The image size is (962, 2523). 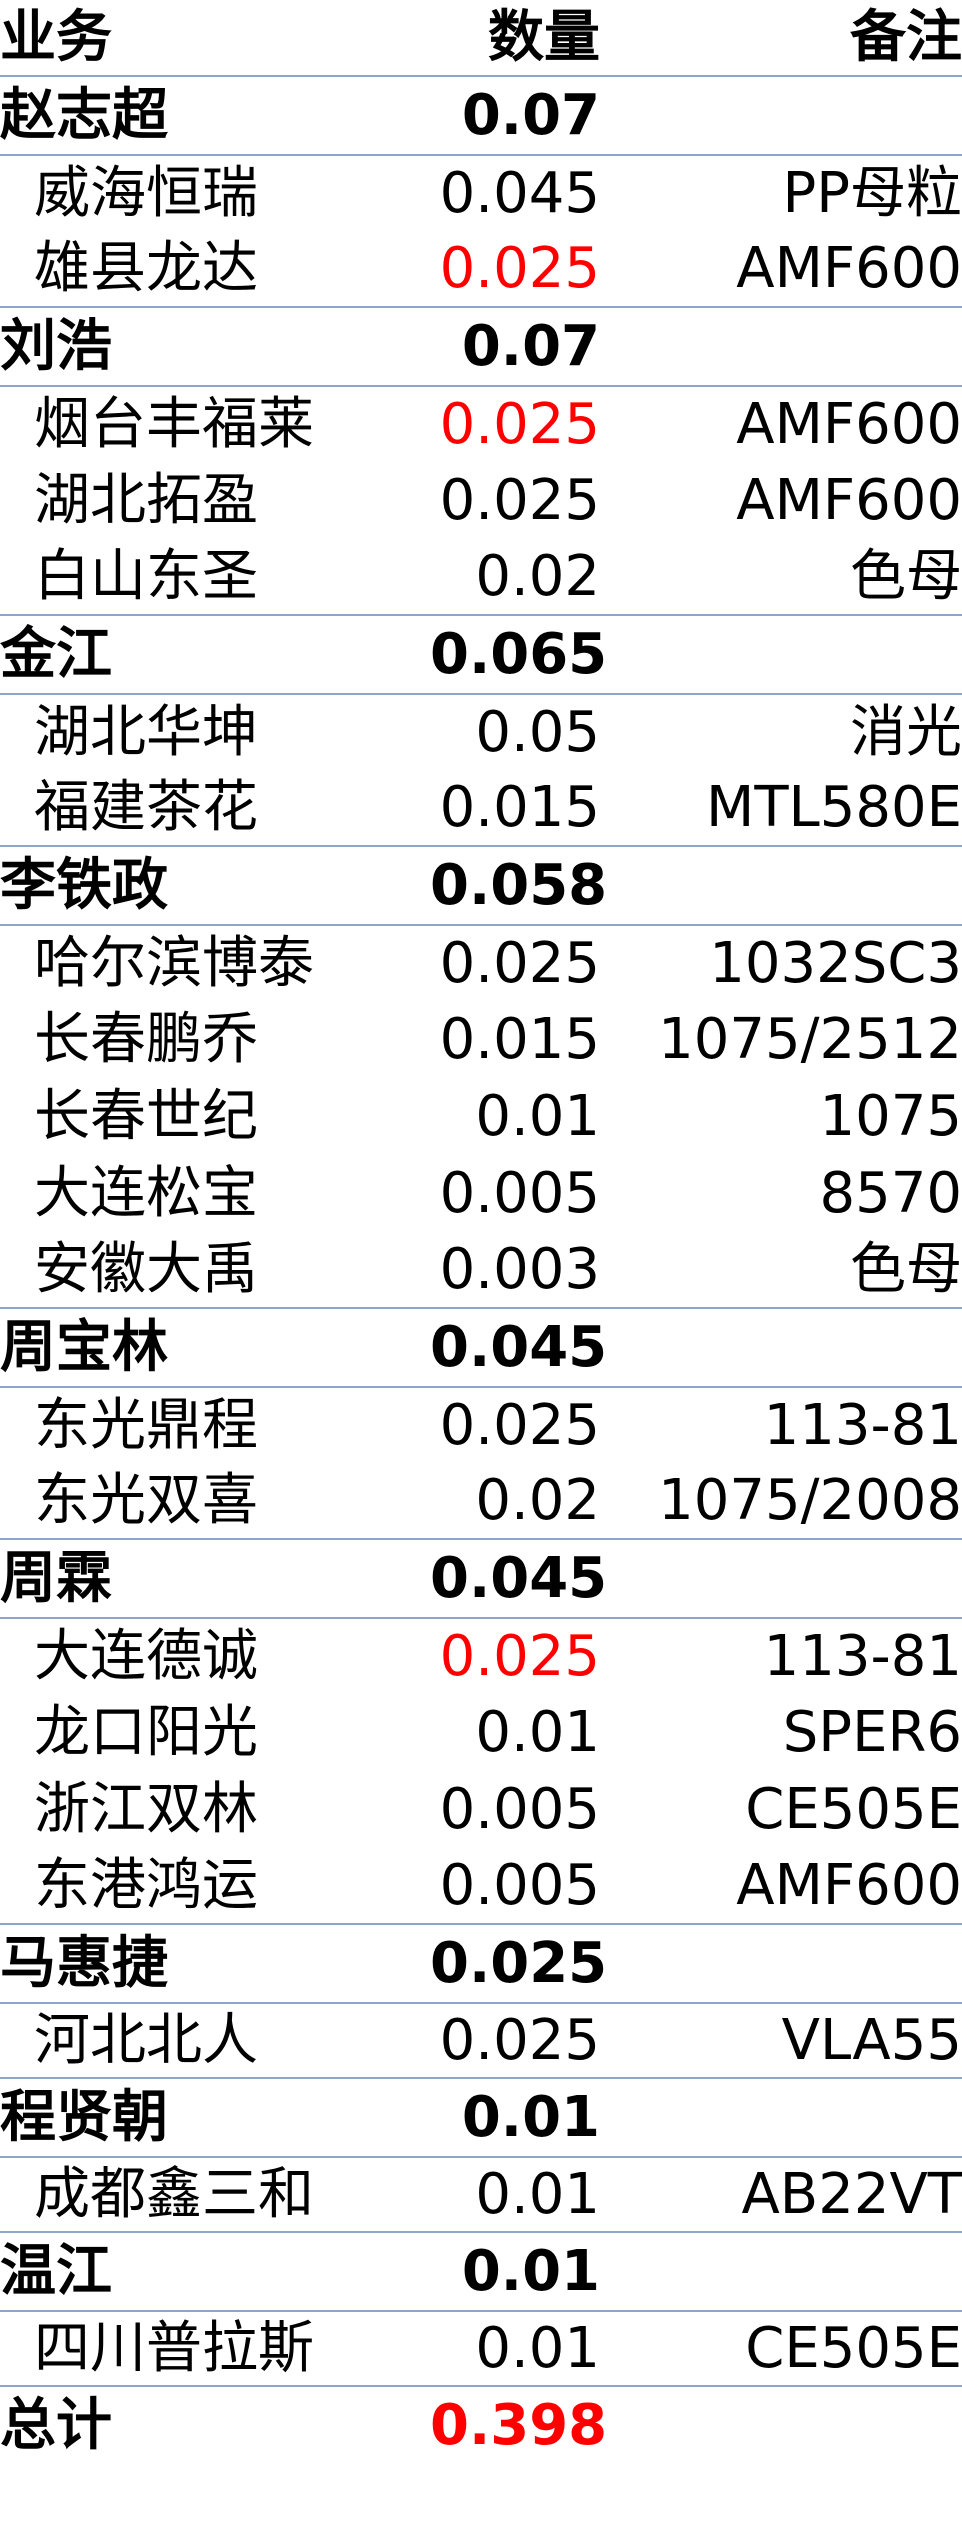 What do you see at coordinates (146, 1116) in the screenshot?
I see `client-name: 长春世纪` at bounding box center [146, 1116].